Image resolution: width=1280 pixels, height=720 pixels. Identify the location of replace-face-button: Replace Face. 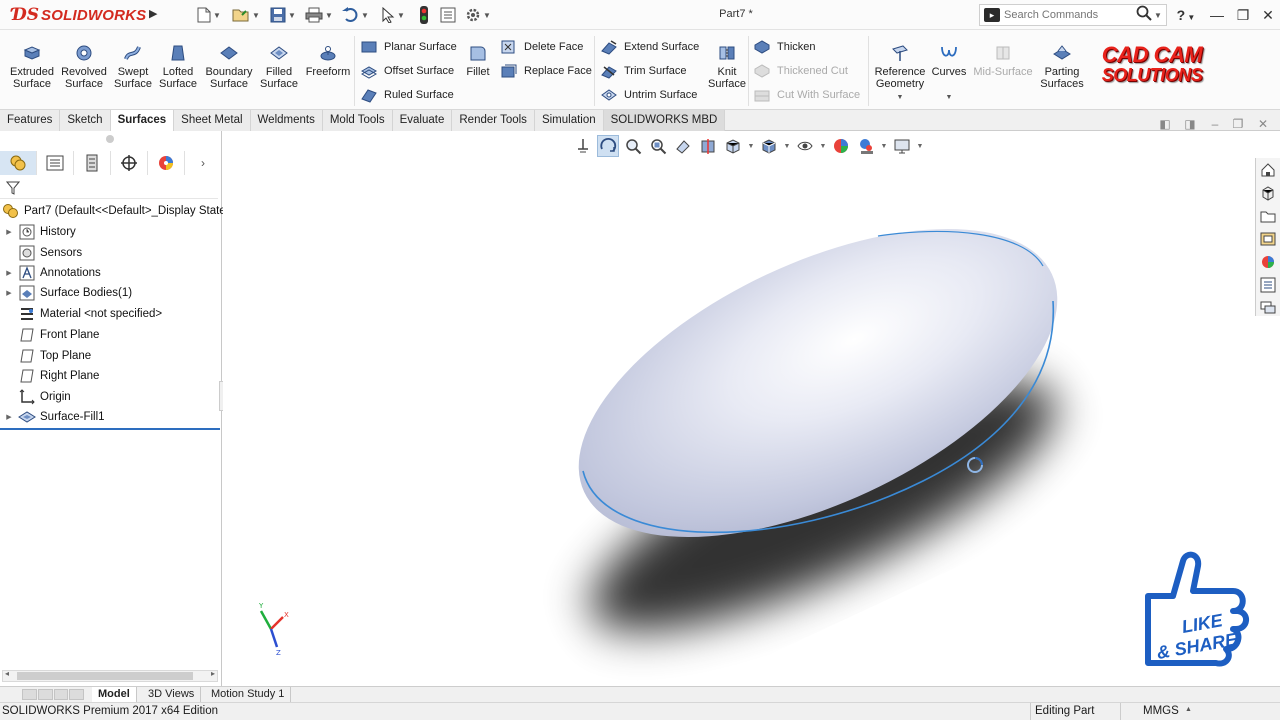
(546, 71).